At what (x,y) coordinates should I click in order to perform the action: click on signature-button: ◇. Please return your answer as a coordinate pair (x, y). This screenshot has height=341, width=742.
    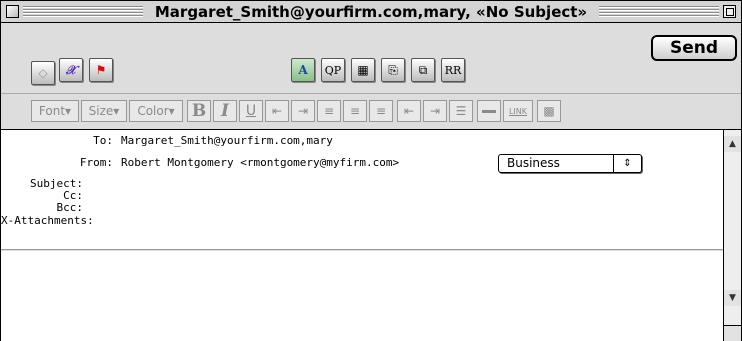
    Looking at the image, I should click on (43, 73).